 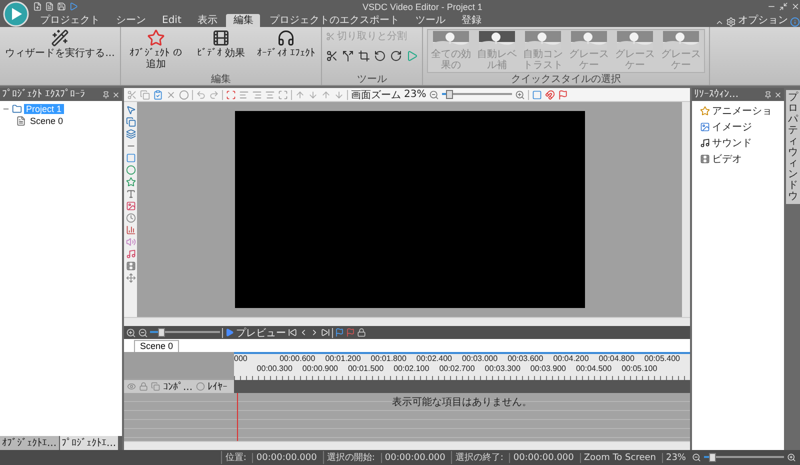 What do you see at coordinates (364, 56) in the screenshot?
I see `crop-icon` at bounding box center [364, 56].